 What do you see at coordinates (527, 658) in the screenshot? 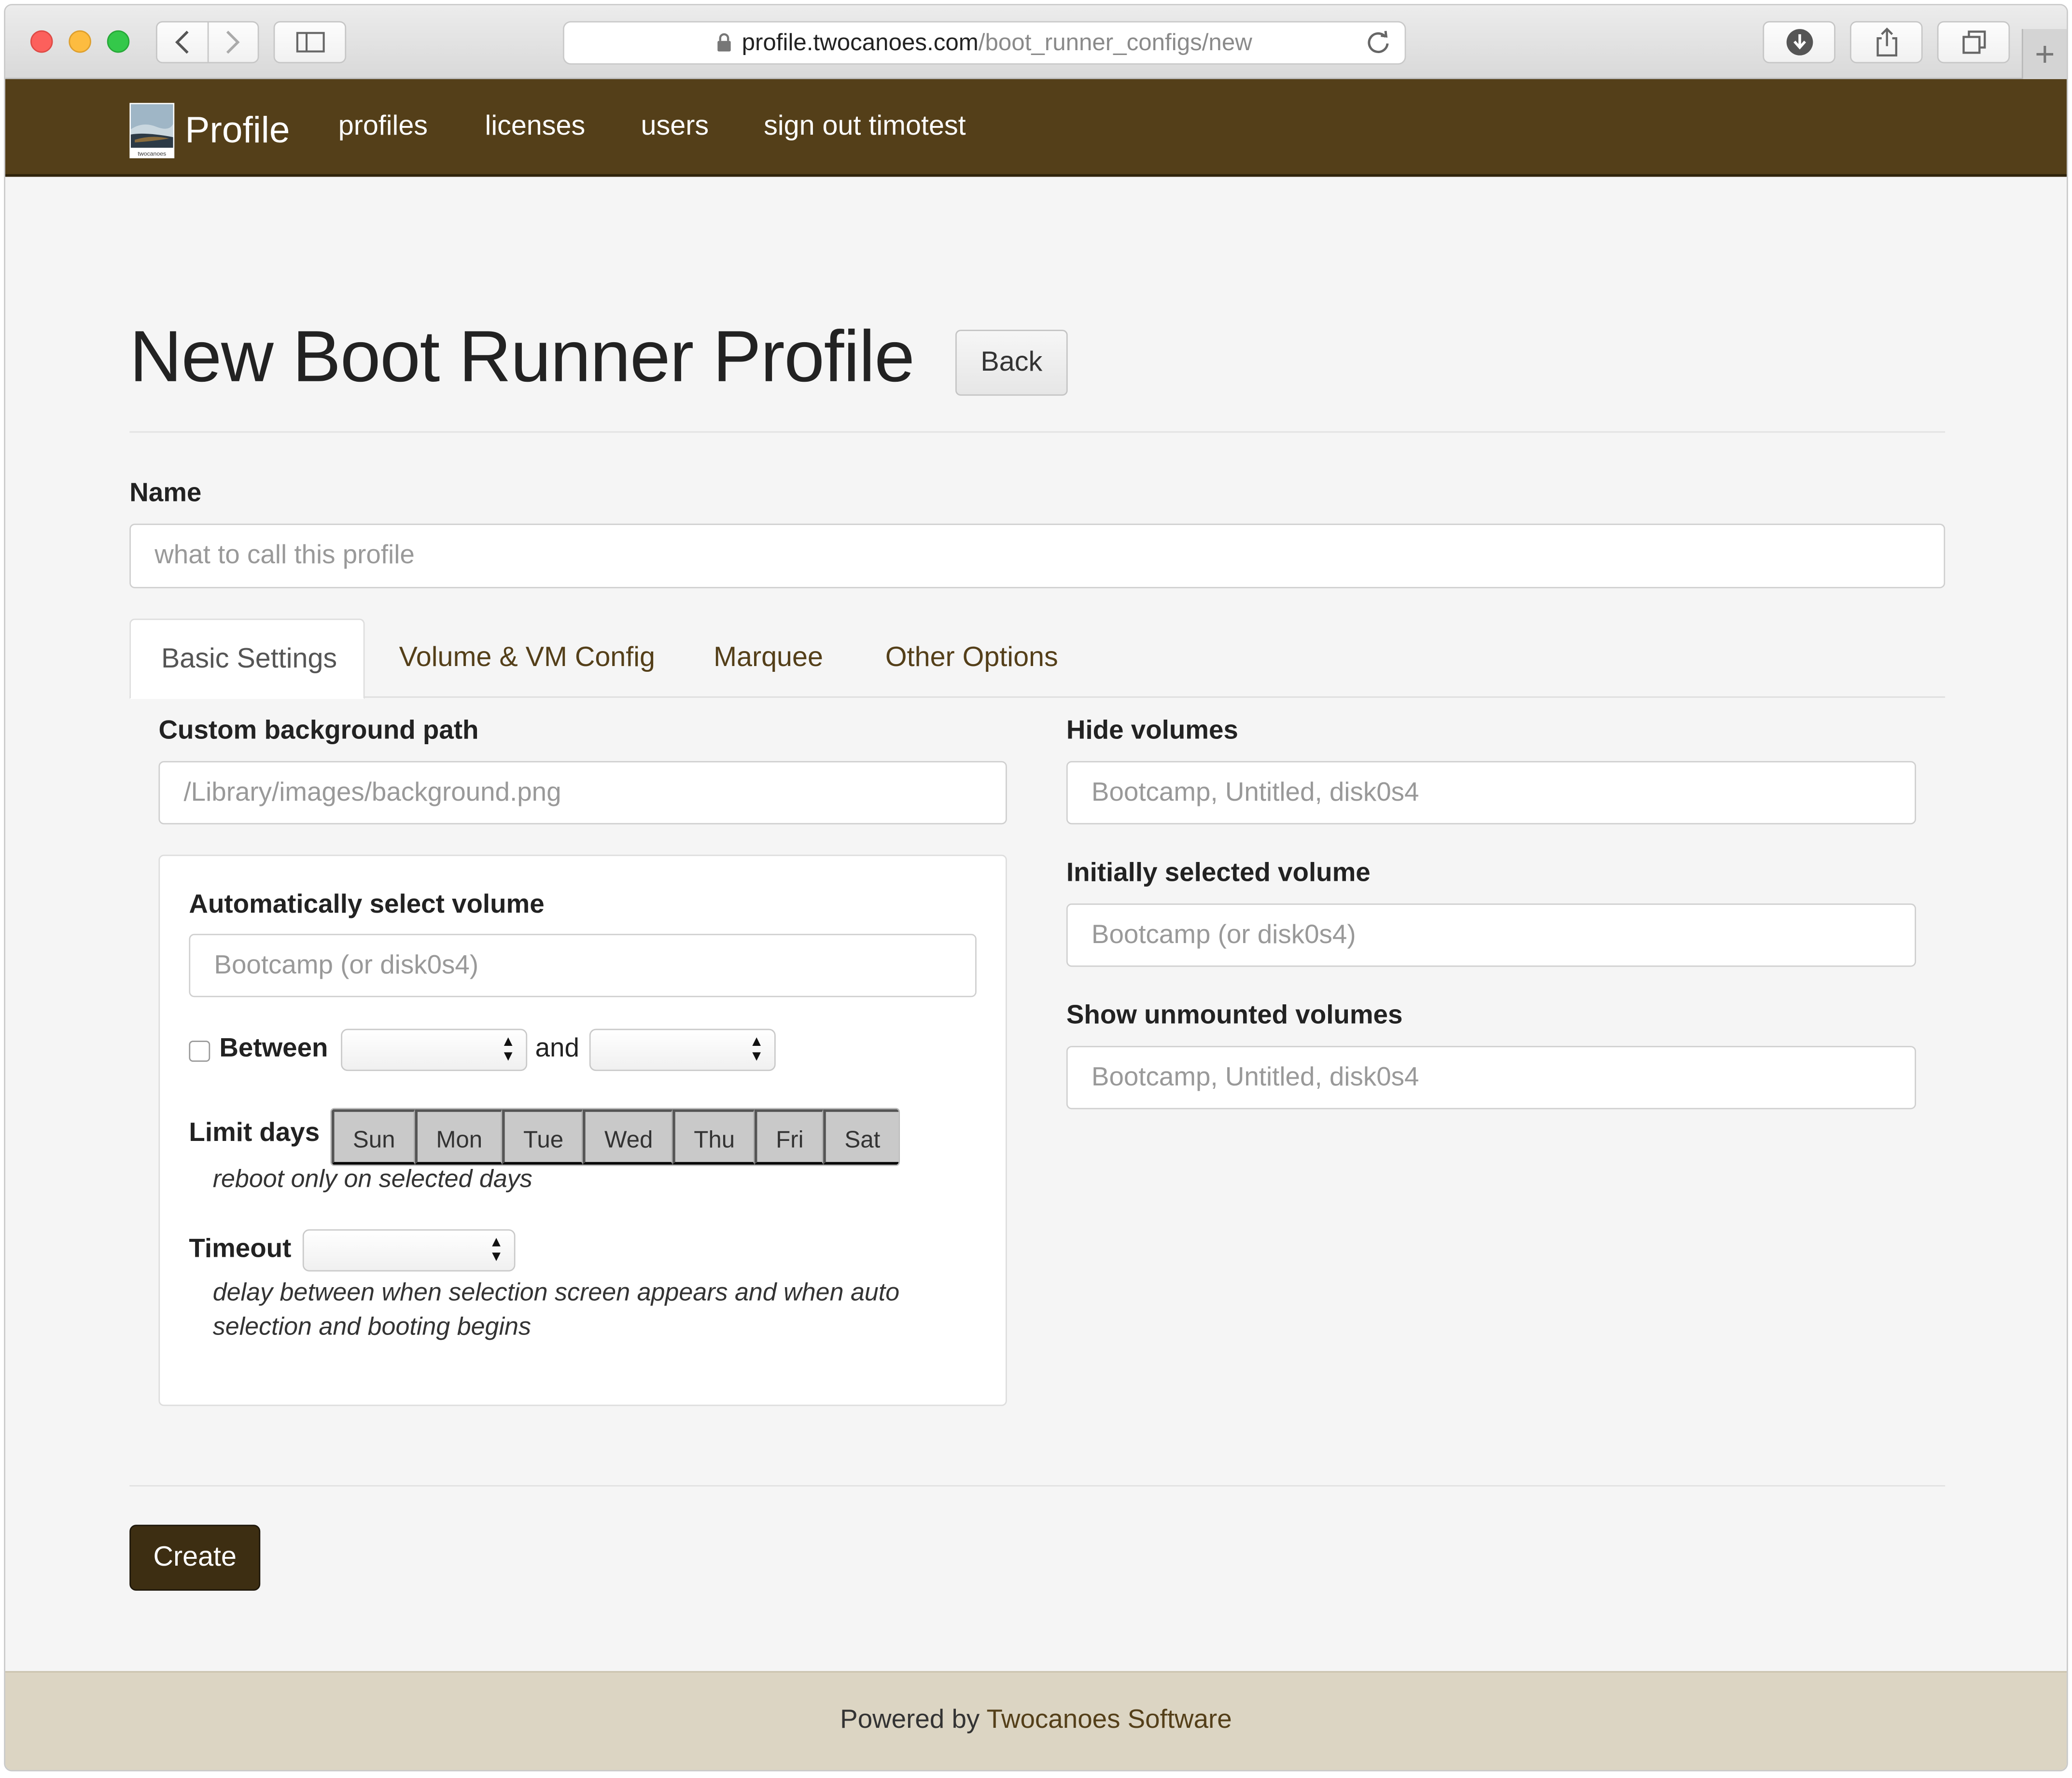
I see `tab-volume-vm-config: Volume & VM Config` at bounding box center [527, 658].